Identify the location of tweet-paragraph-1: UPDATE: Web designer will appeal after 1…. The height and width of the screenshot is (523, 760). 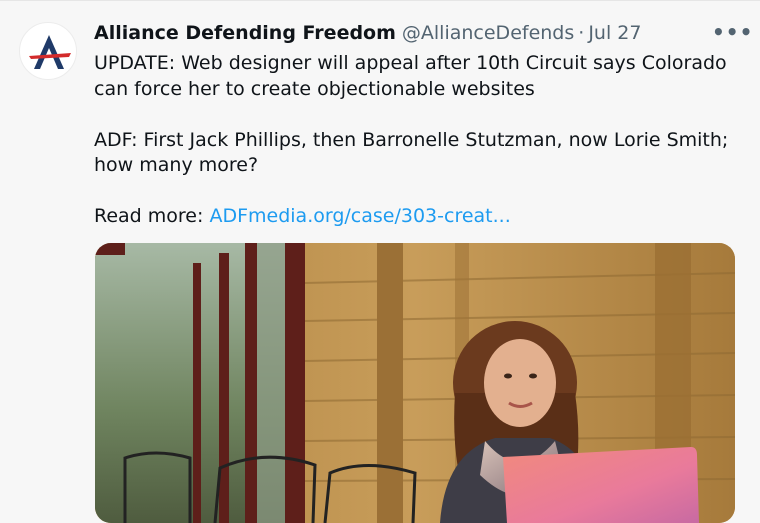
(410, 76).